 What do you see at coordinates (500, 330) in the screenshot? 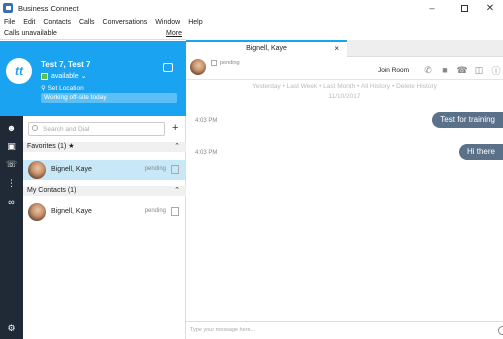
I see `emoji-icon` at bounding box center [500, 330].